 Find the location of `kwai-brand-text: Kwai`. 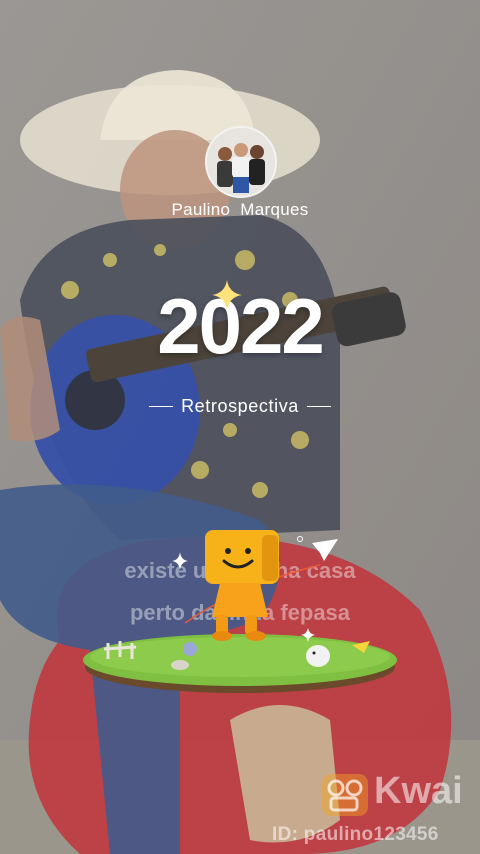

kwai-brand-text: Kwai is located at coordinates (418, 791).